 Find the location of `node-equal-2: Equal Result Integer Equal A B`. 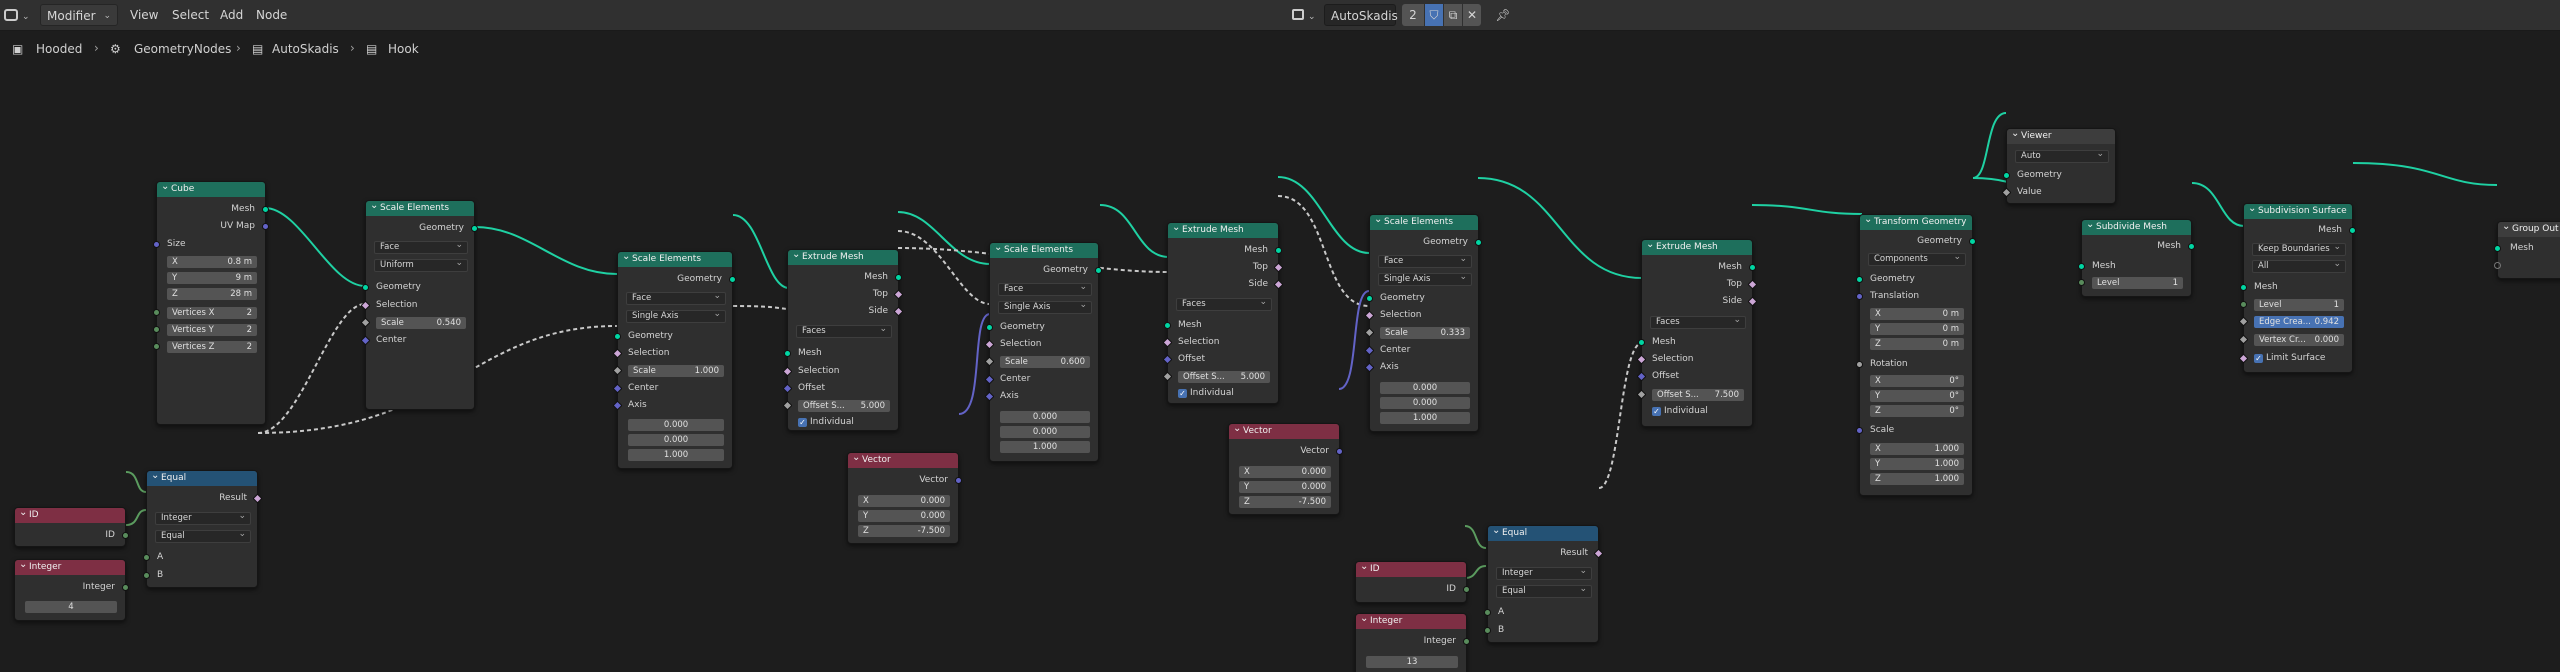

node-equal-2: Equal Result Integer Equal A B is located at coordinates (1544, 584).